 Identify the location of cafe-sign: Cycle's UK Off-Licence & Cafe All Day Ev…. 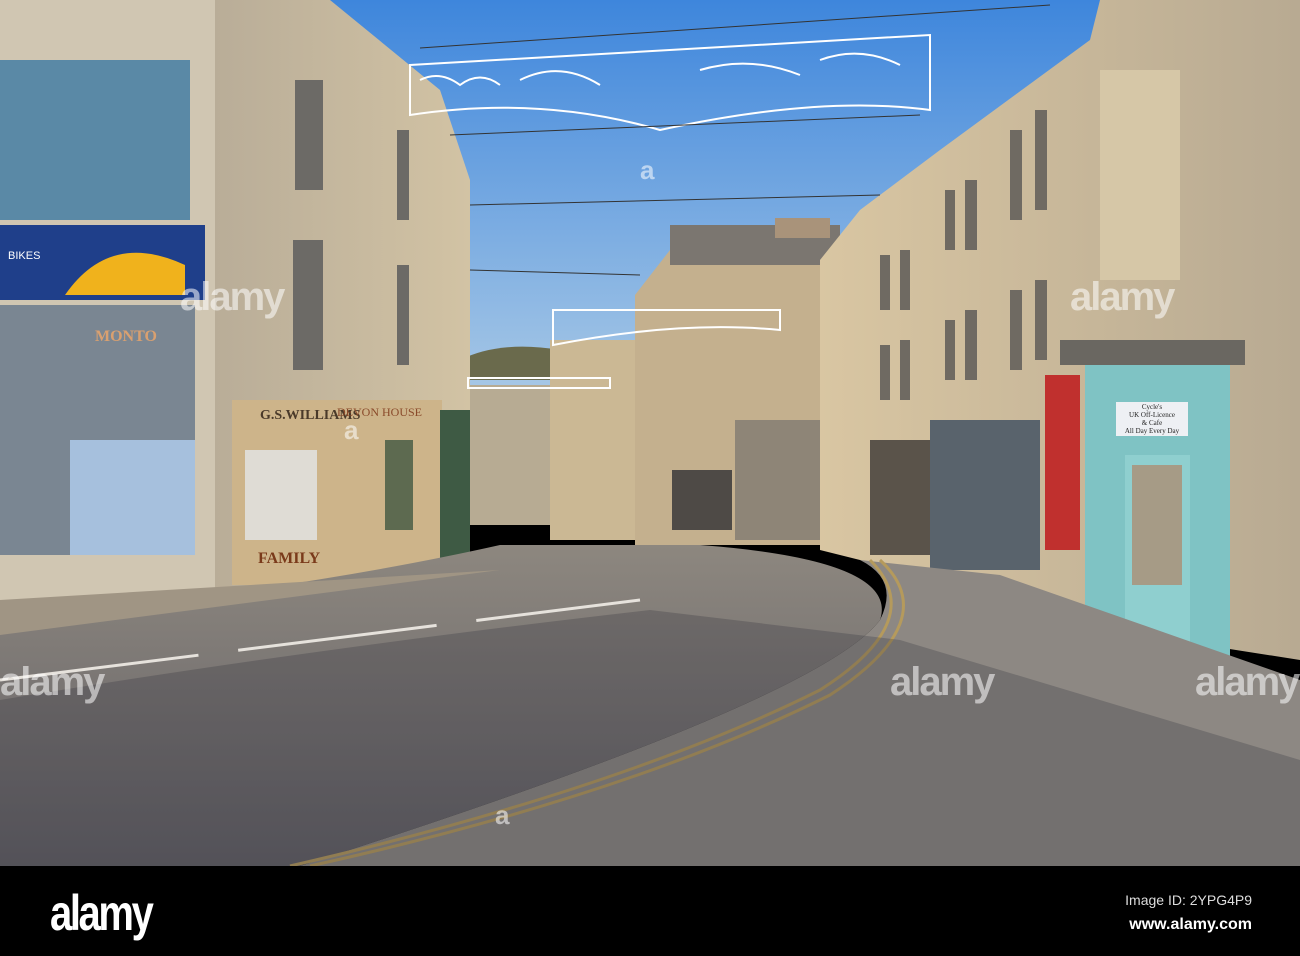
(1152, 419).